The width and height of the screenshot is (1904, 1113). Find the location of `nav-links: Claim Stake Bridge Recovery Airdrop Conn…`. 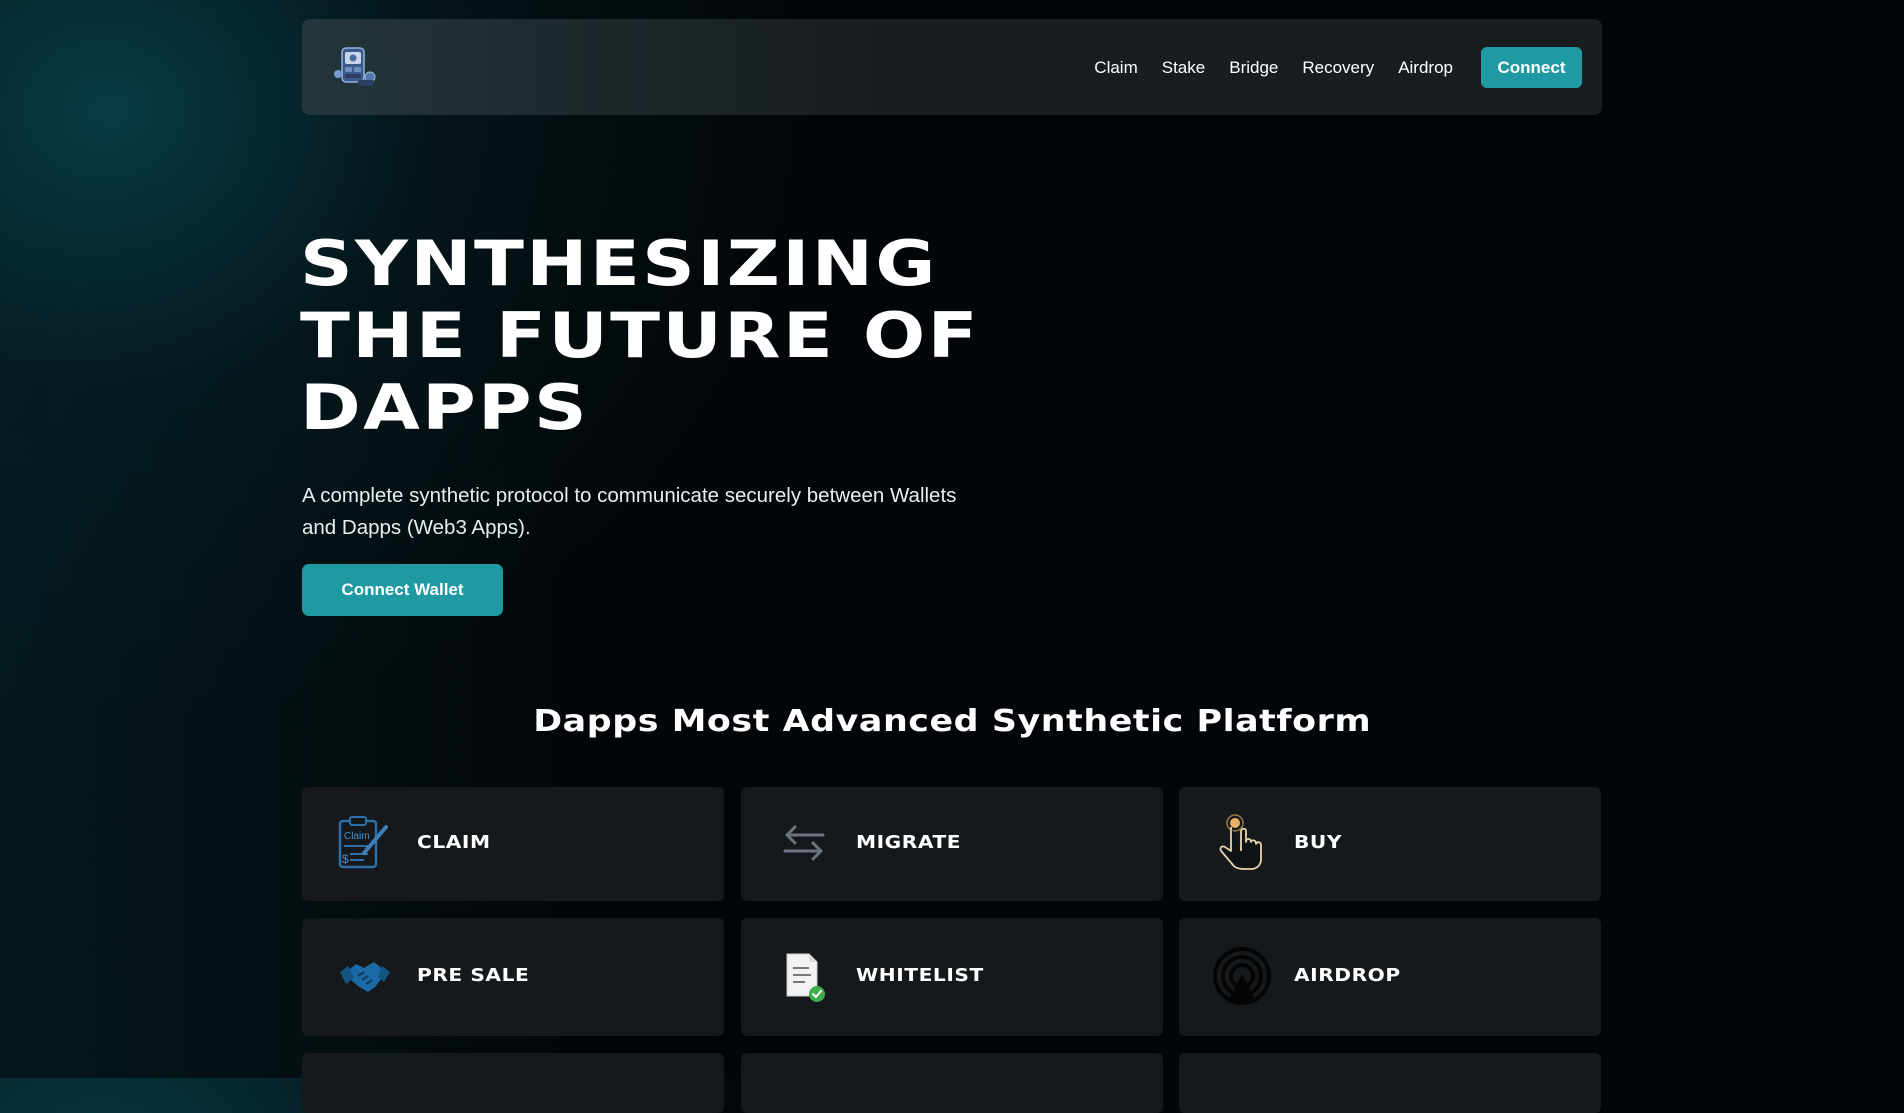

nav-links: Claim Stake Bridge Recovery Airdrop Conn… is located at coordinates (1338, 67).